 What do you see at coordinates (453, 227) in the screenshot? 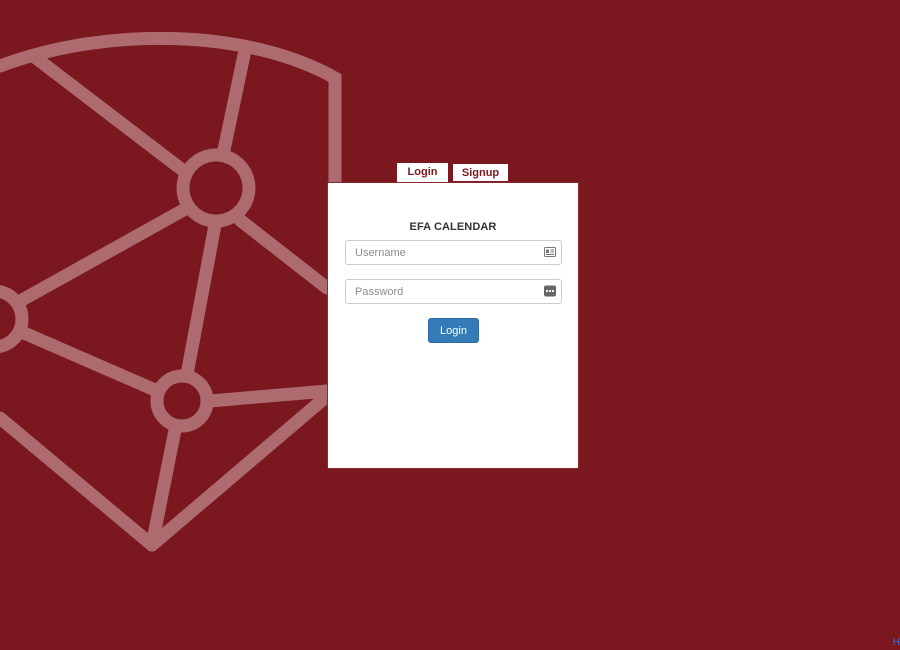
I see `app-title: EFA CALENDAR` at bounding box center [453, 227].